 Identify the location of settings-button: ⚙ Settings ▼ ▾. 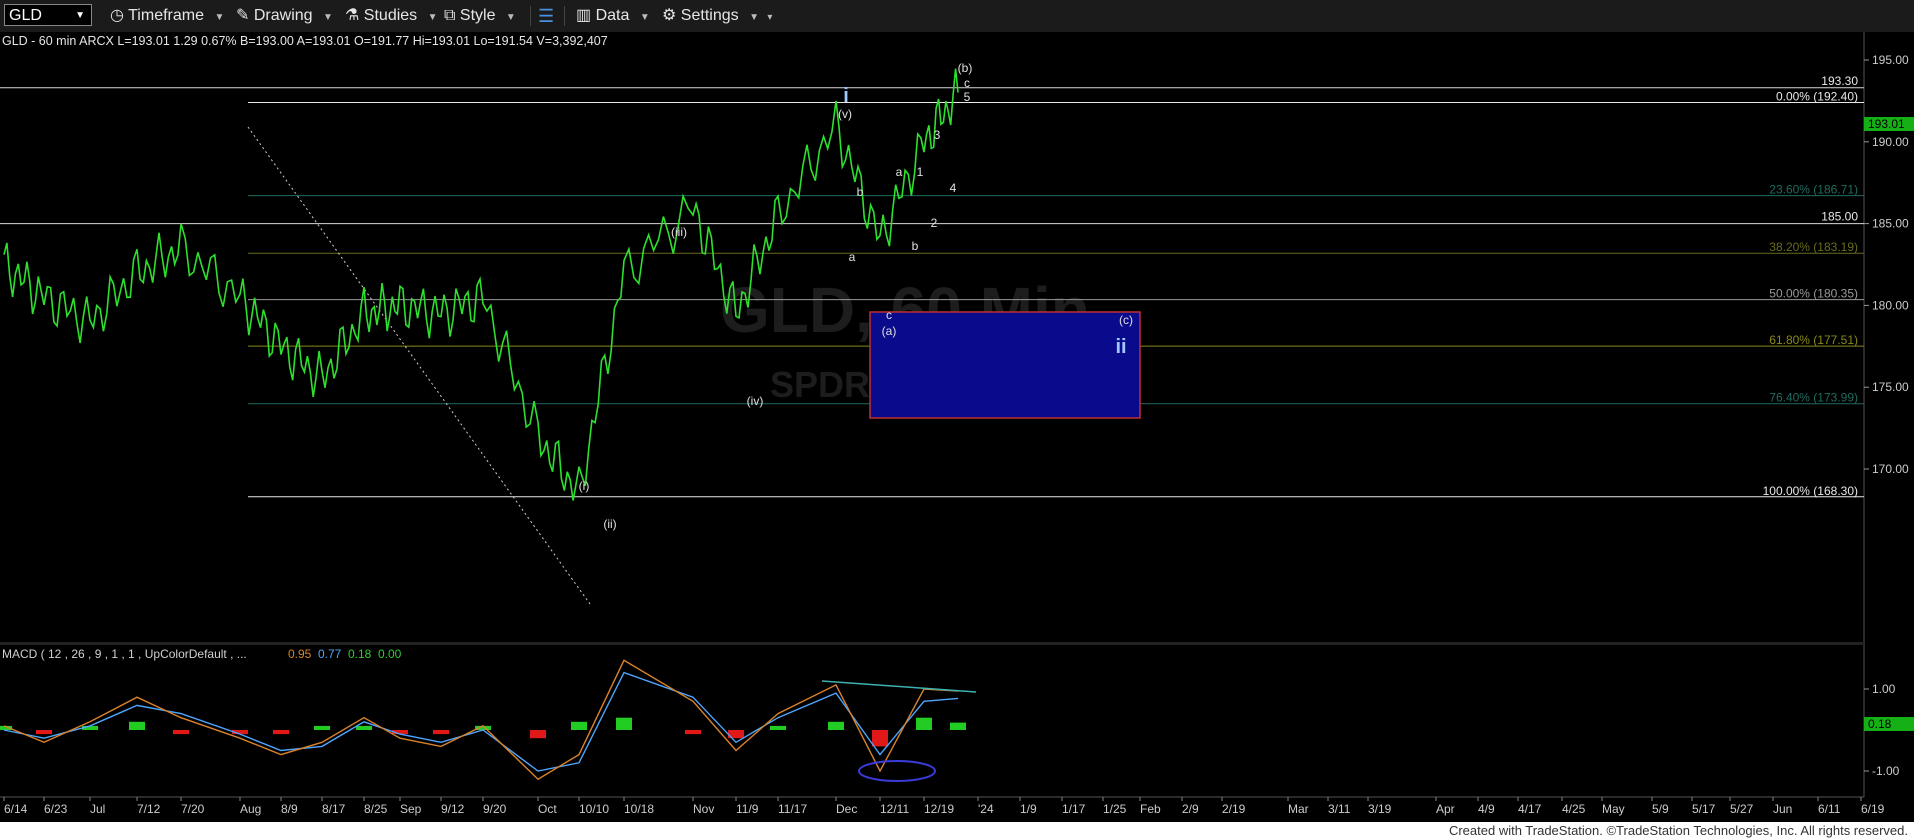
(717, 16).